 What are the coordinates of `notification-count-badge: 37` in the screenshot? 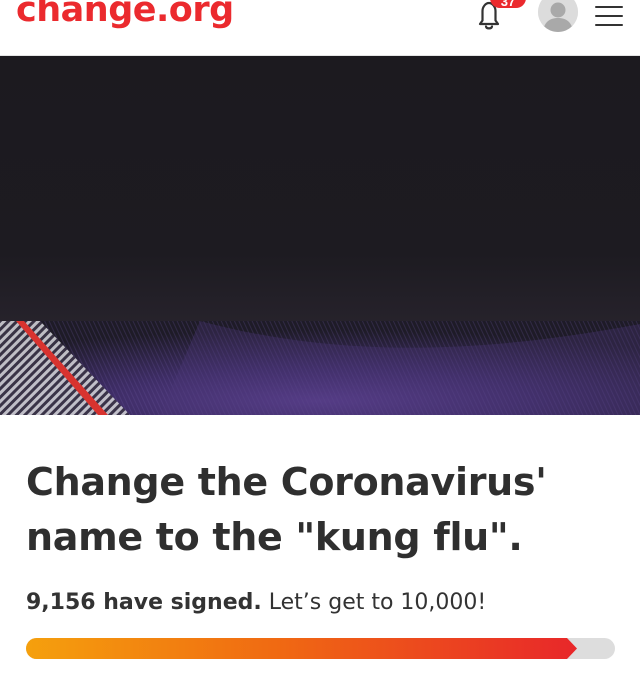 It's located at (508, 4).